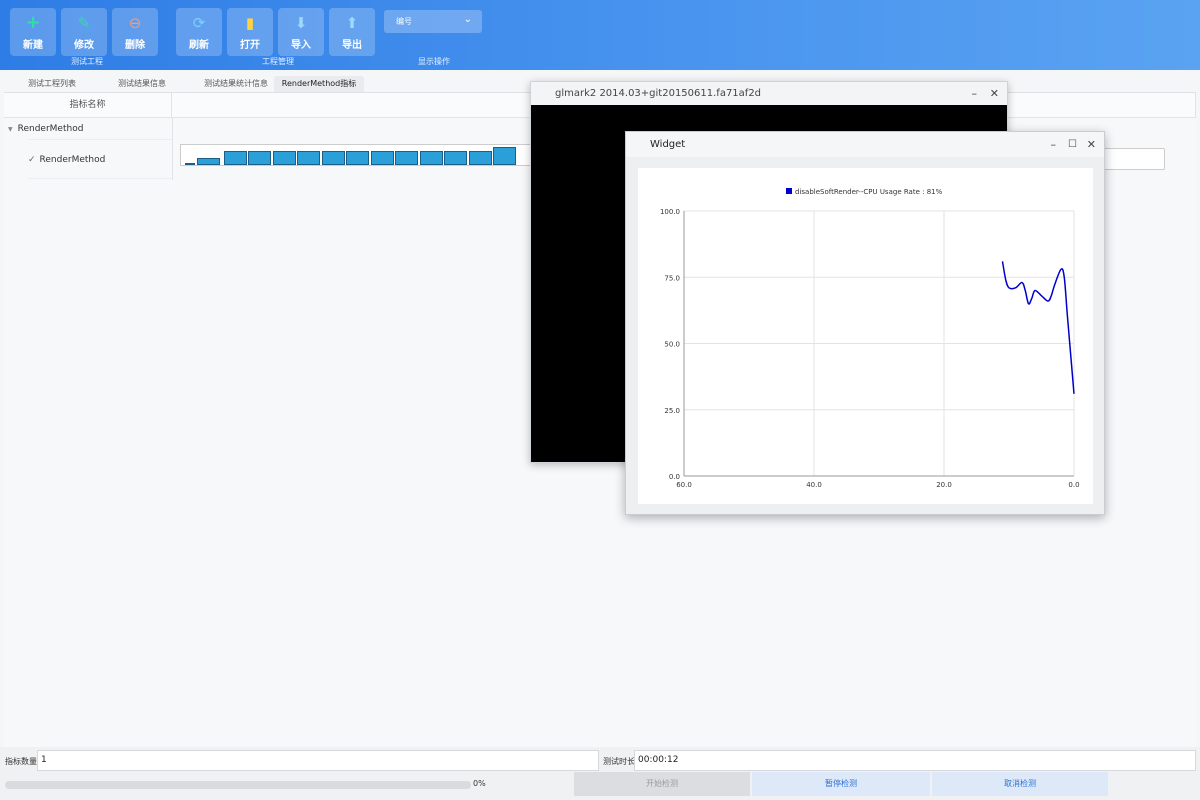 This screenshot has height=800, width=1200. What do you see at coordinates (84, 23) in the screenshot?
I see `edit-icon: ✎` at bounding box center [84, 23].